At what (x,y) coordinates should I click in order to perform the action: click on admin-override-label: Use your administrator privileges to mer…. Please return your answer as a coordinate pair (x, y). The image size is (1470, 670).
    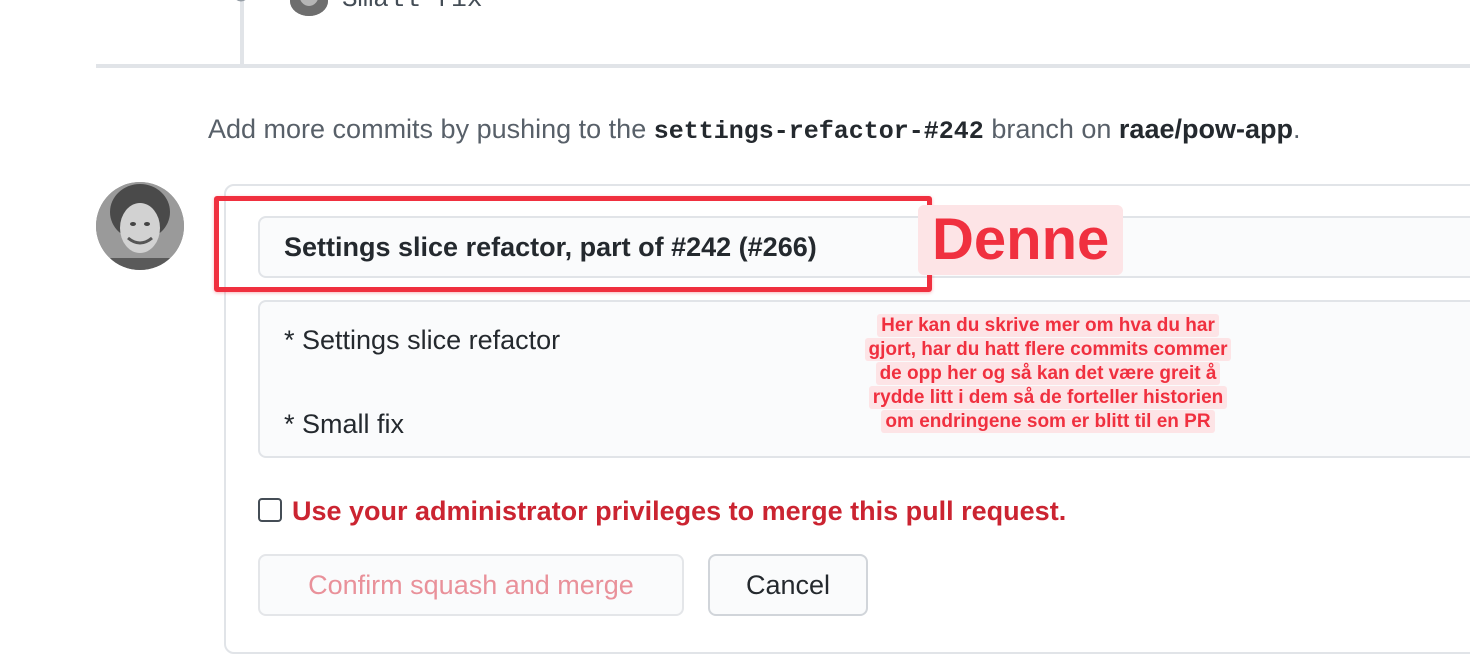
    Looking at the image, I should click on (679, 511).